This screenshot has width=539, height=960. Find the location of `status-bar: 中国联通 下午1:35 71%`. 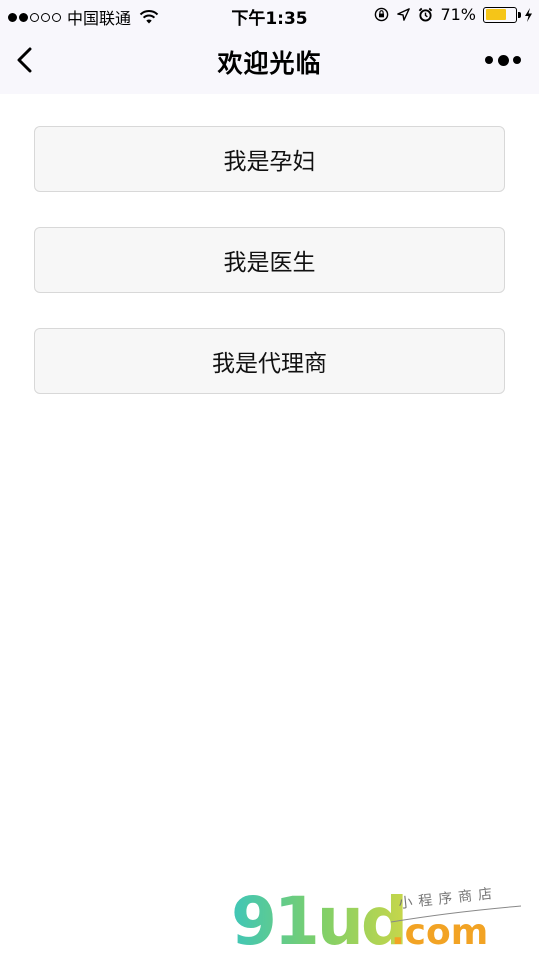

status-bar: 中国联通 下午1:35 71% is located at coordinates (269, 15).